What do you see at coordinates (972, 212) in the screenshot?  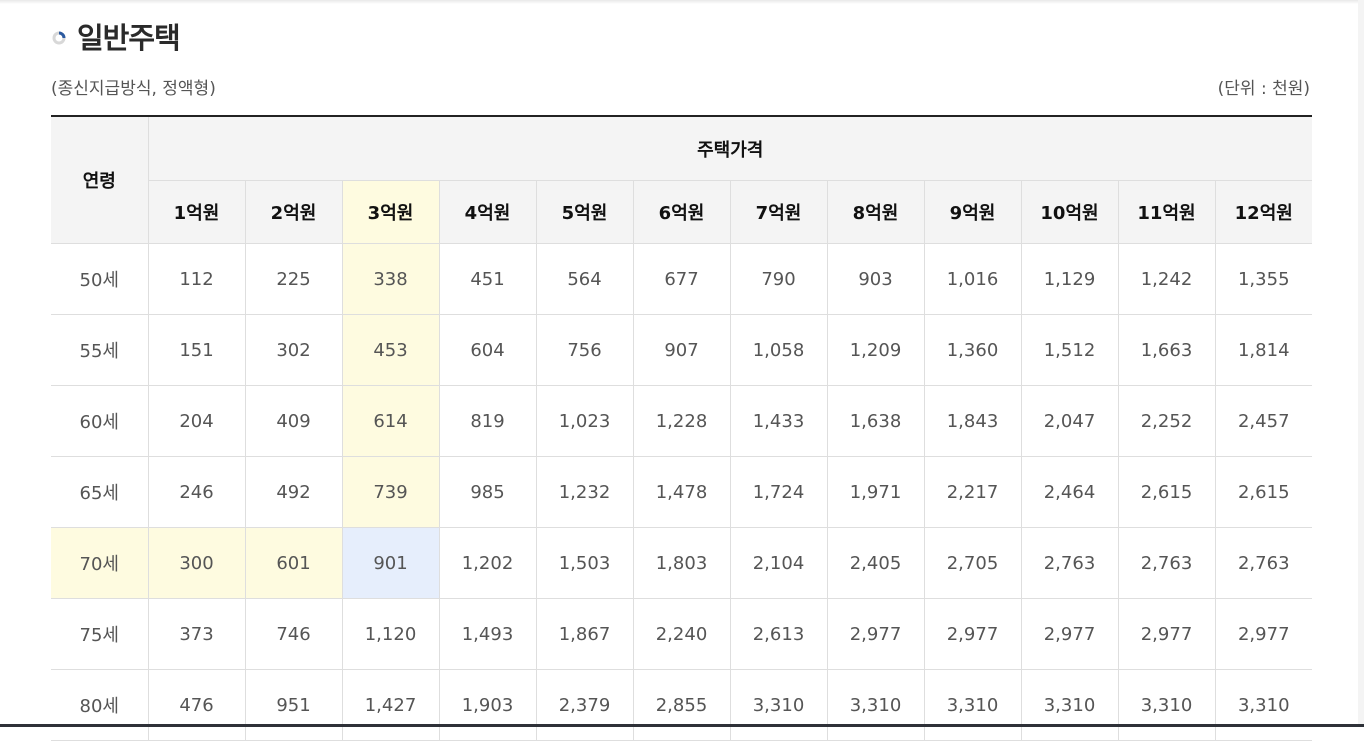 I see `price-header: 9억원` at bounding box center [972, 212].